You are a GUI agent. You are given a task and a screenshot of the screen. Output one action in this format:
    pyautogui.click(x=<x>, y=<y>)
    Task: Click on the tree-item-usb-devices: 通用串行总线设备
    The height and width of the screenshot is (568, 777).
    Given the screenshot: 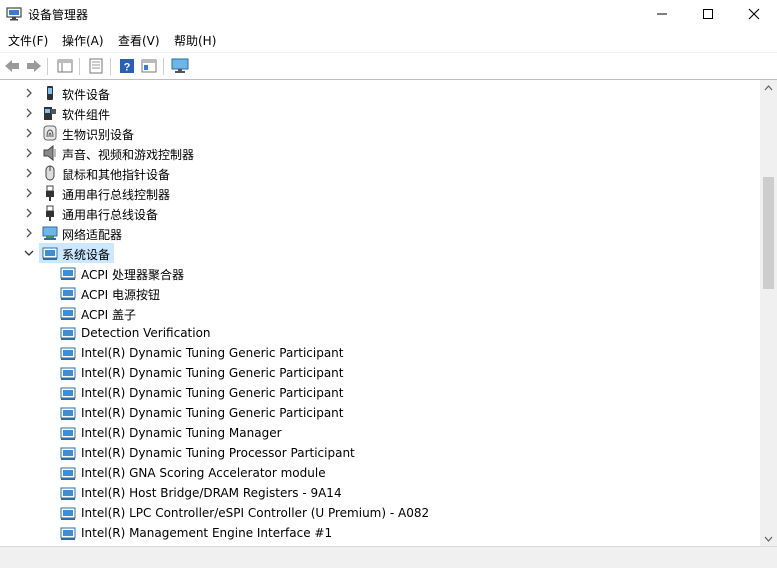 What is the action you would take?
    pyautogui.click(x=379, y=213)
    